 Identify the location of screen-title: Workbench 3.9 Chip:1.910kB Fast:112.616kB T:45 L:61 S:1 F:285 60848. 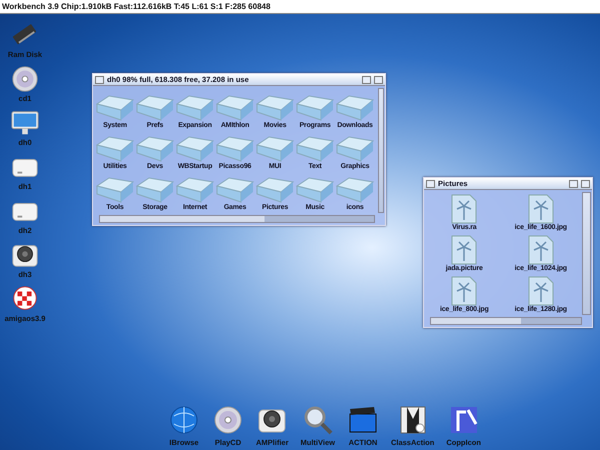
(136, 6).